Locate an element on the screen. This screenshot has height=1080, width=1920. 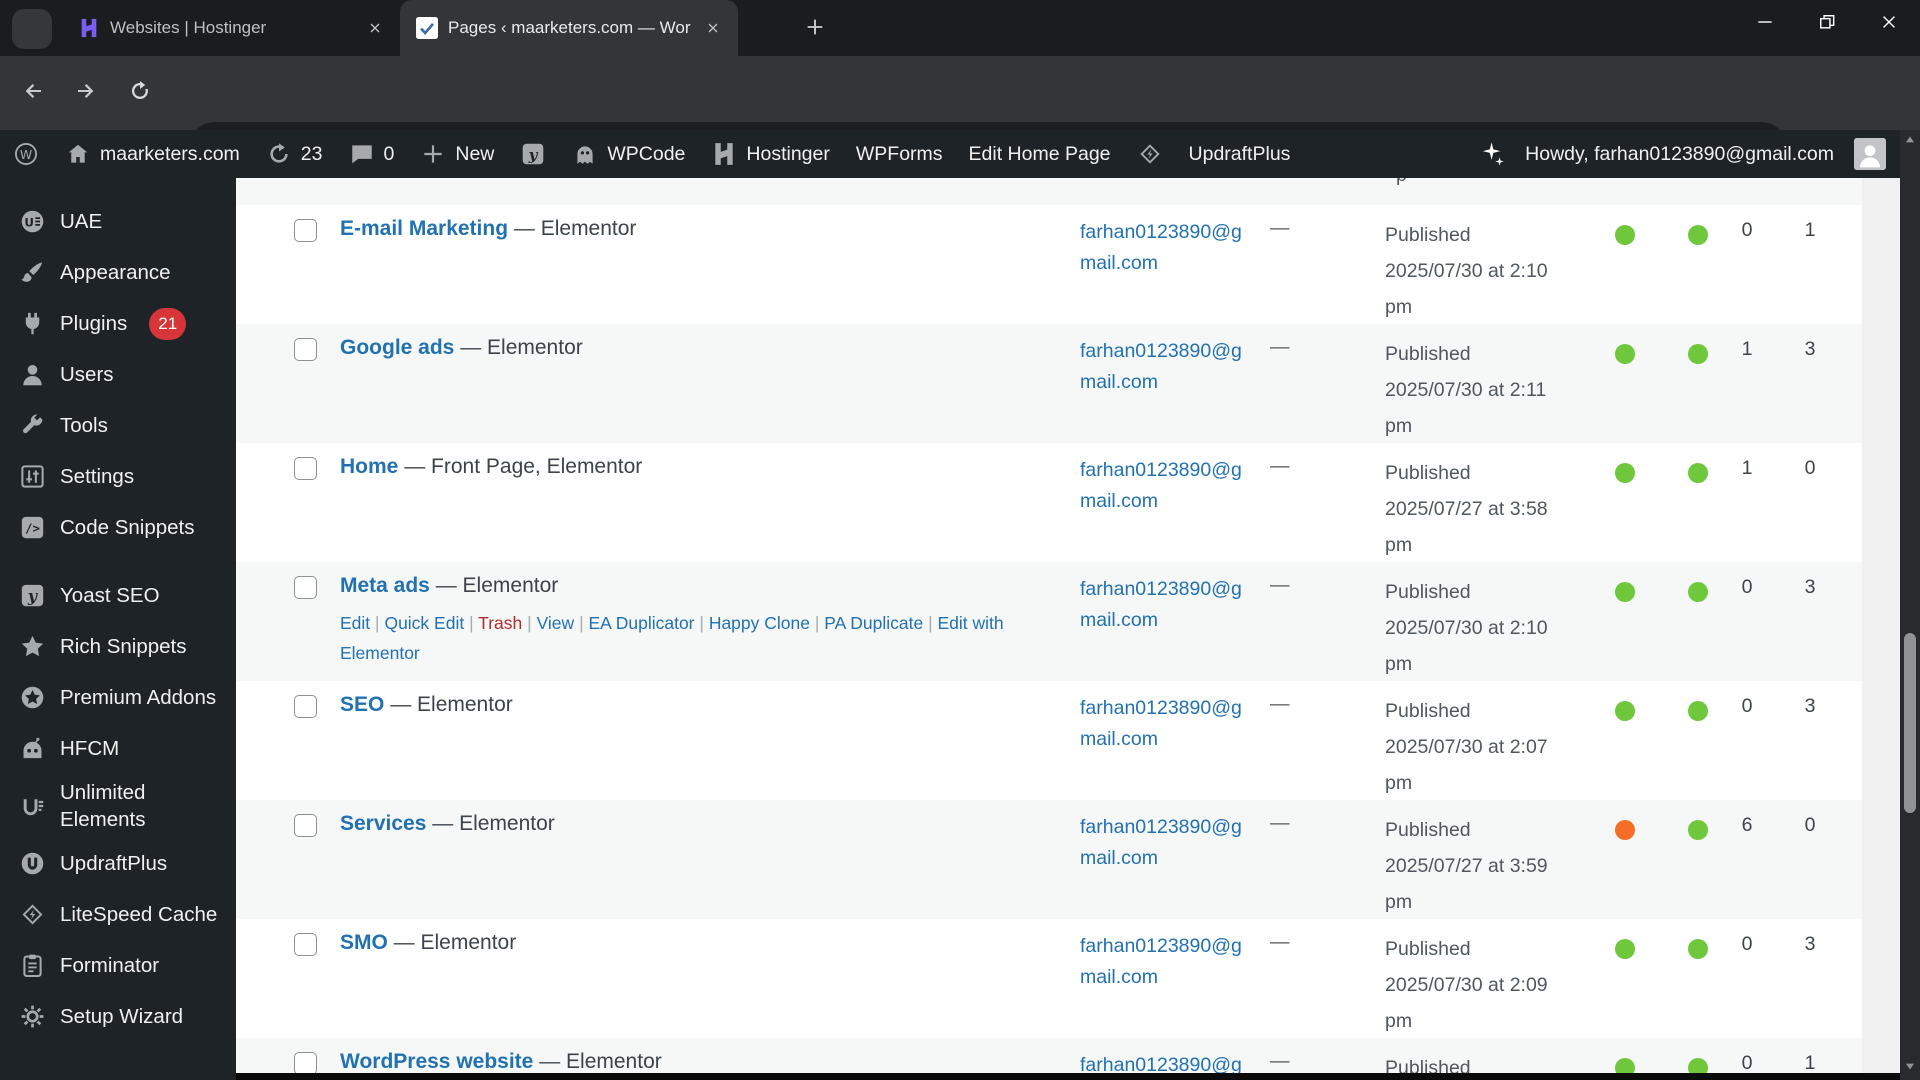
adminbar-new-content: New is located at coordinates (457, 154).